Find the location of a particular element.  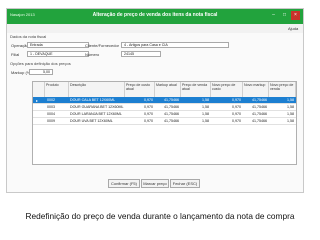

number-label: Número is located at coordinates (92, 54).